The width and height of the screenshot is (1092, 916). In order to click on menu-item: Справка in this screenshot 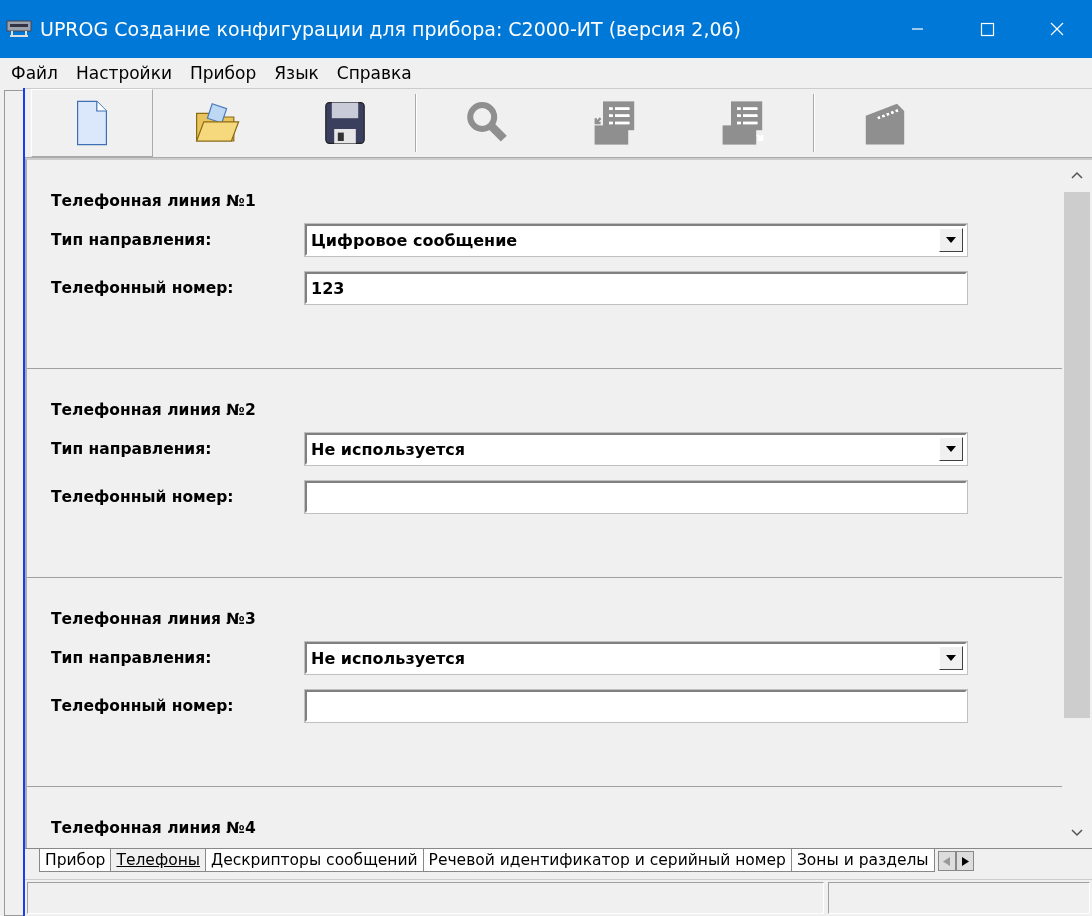, I will do `click(374, 73)`.